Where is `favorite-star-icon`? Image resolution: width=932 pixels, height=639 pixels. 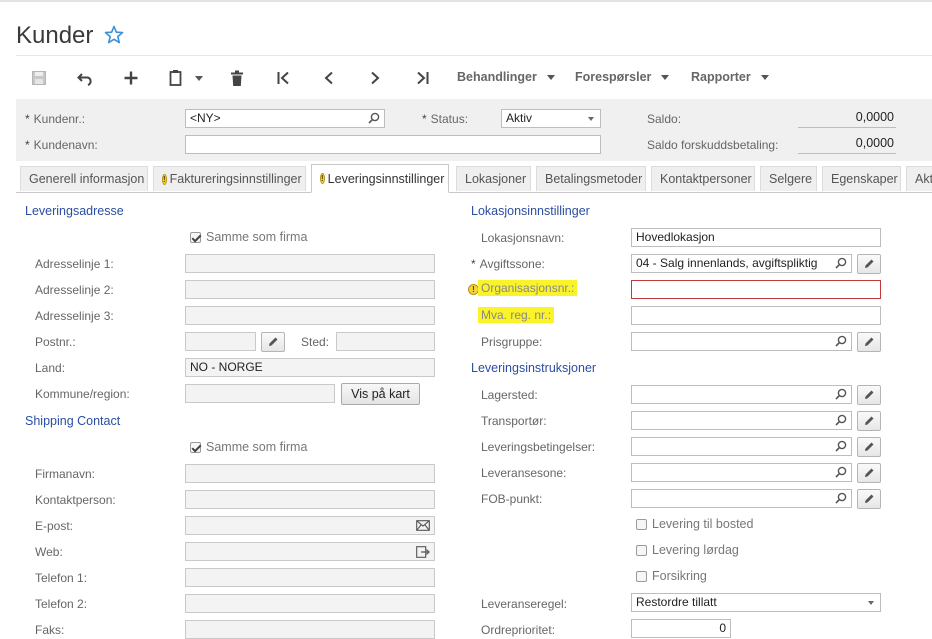
favorite-star-icon is located at coordinates (114, 35).